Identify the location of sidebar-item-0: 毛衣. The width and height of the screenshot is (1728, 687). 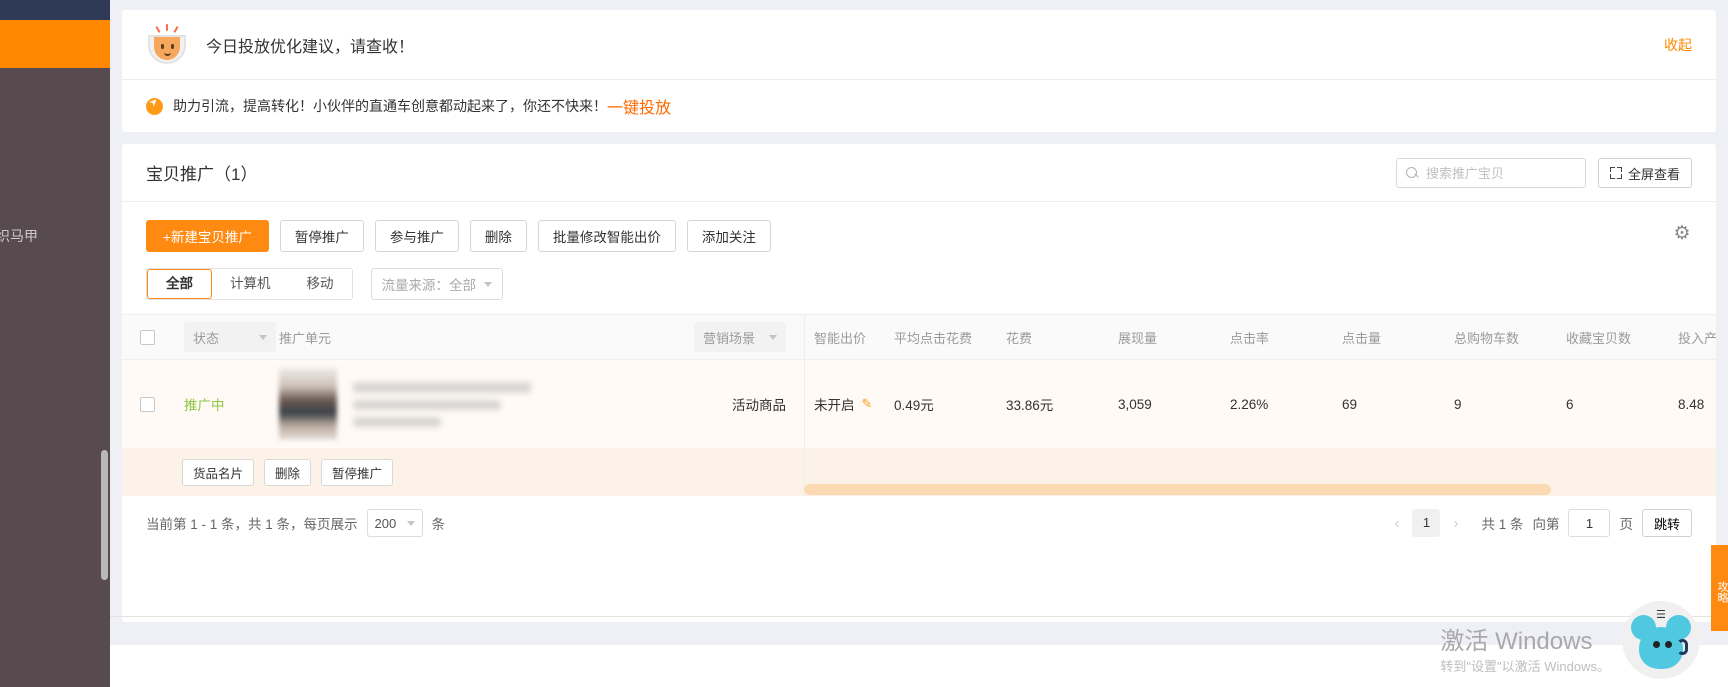
(55, 44).